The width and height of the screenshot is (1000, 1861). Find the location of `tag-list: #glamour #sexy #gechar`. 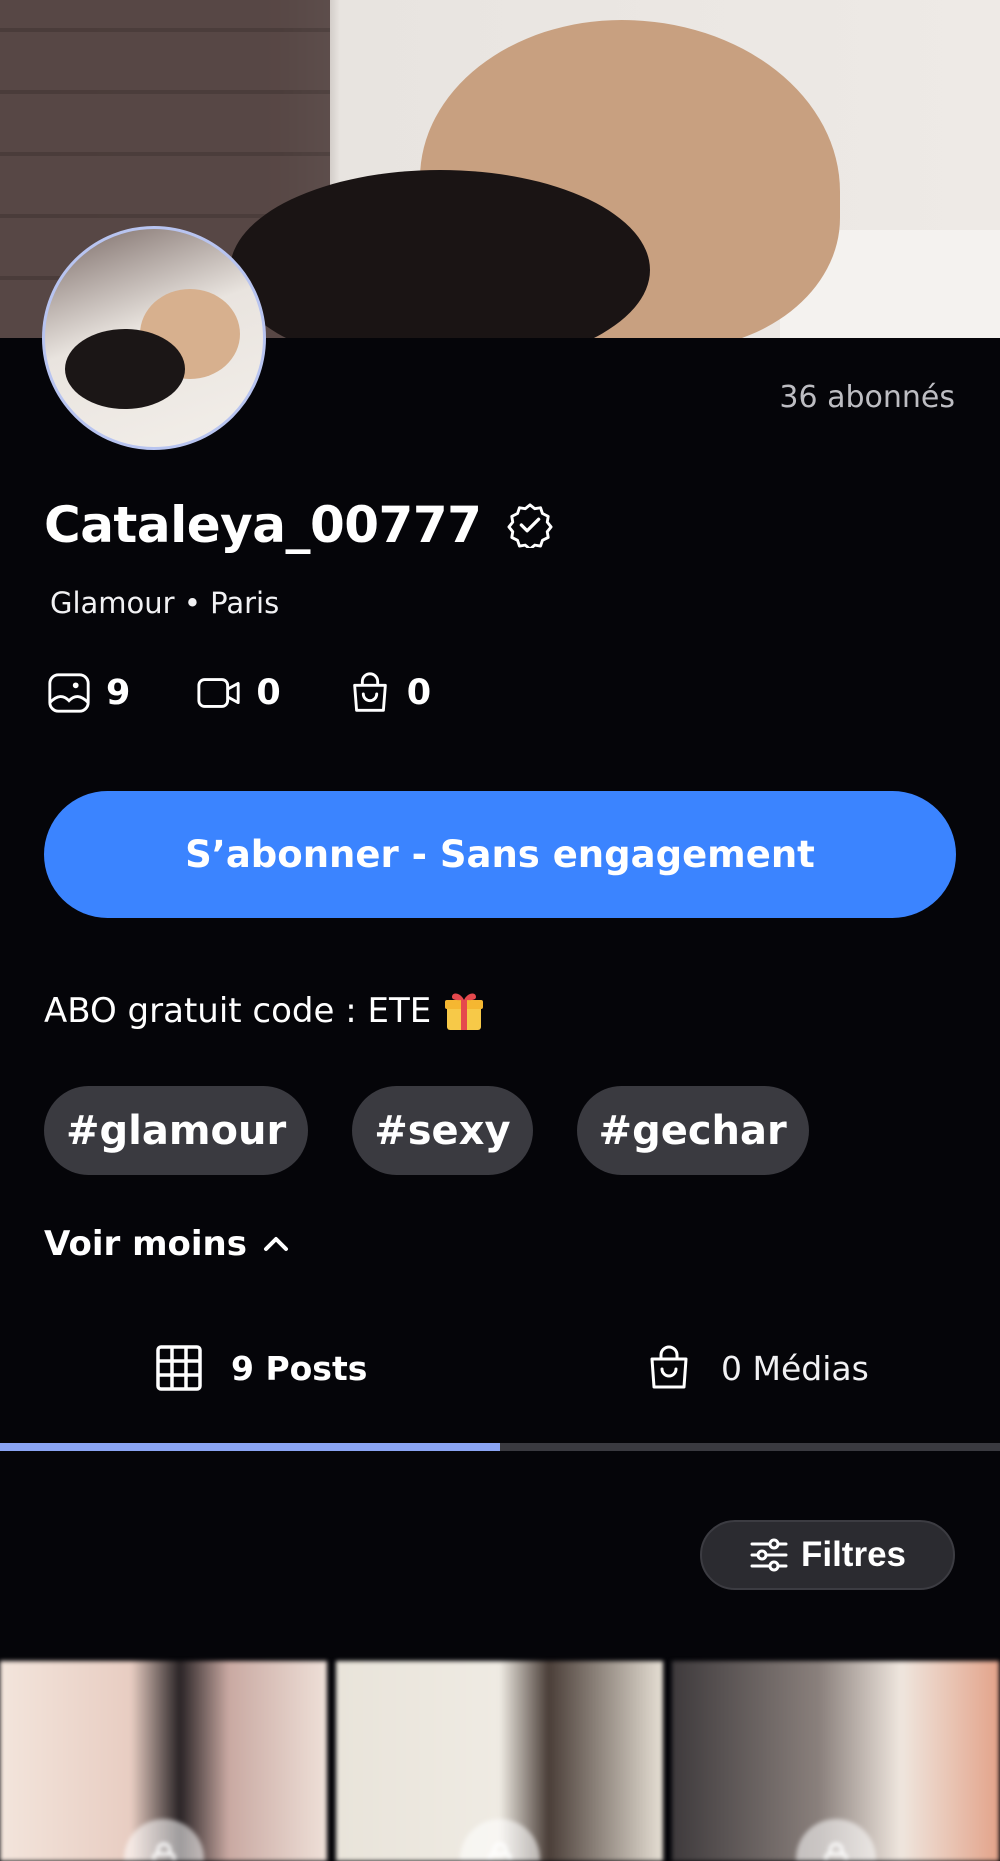

tag-list: #glamour #sexy #gechar is located at coordinates (448, 1130).